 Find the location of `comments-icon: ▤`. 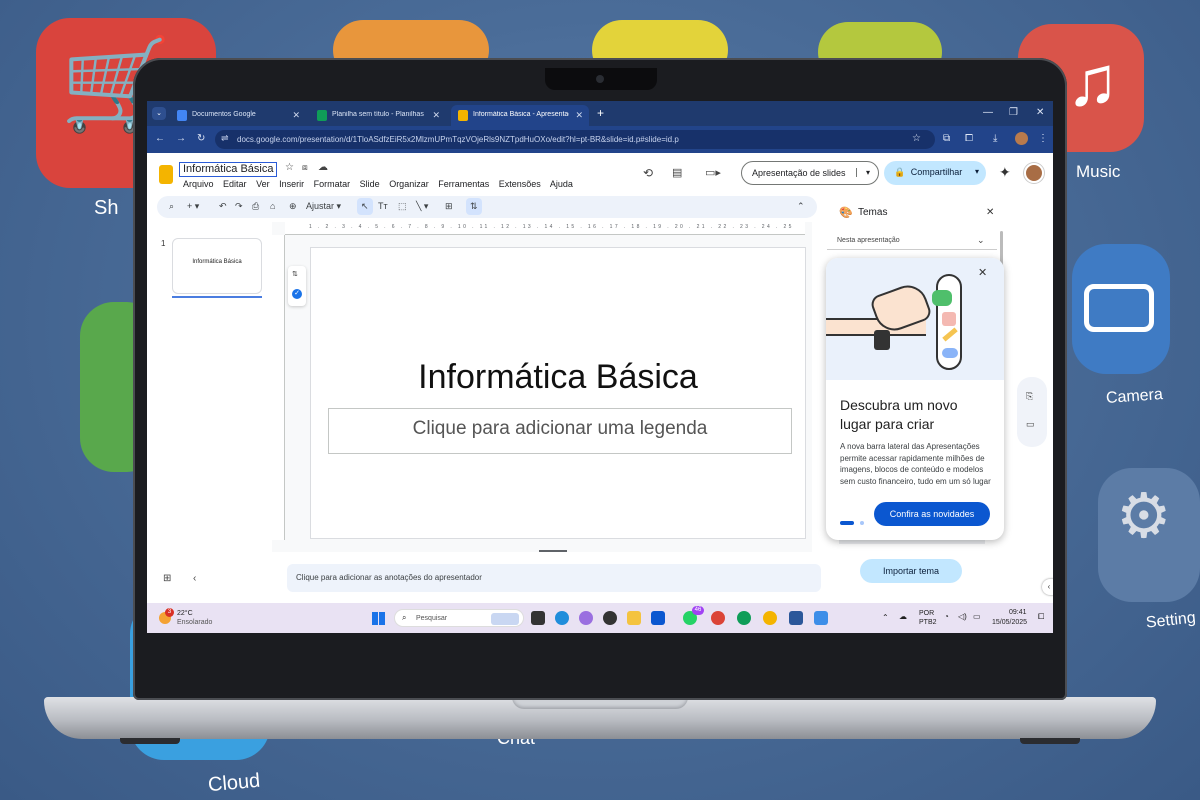

comments-icon: ▤ is located at coordinates (677, 172).